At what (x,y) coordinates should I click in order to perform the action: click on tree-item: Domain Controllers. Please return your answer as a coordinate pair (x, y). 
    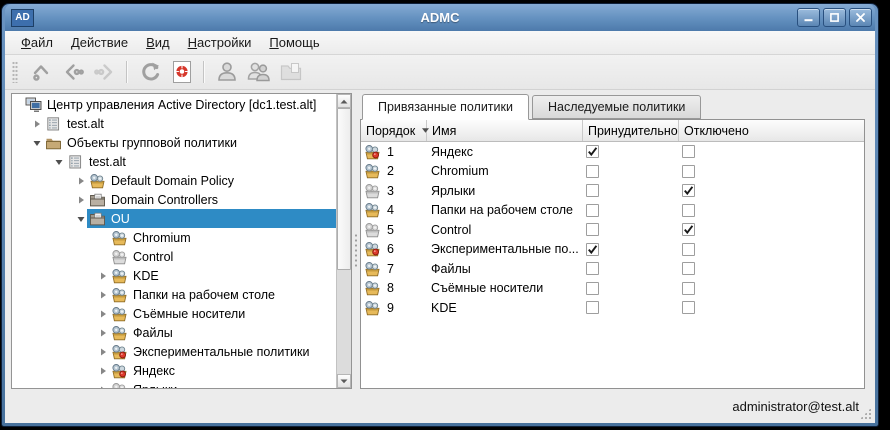
    Looking at the image, I should click on (174, 199).